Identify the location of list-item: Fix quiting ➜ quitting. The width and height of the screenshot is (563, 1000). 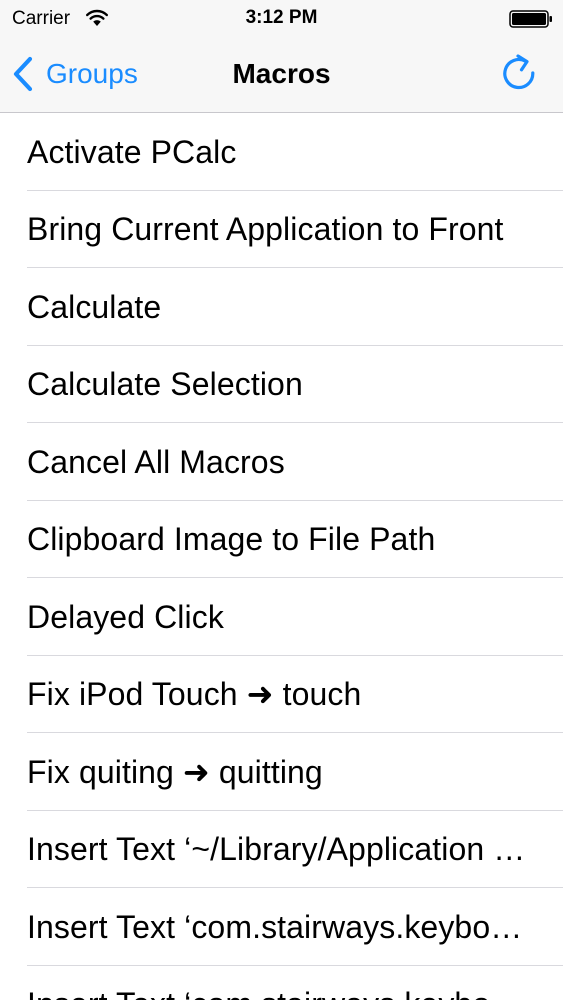
(281, 772).